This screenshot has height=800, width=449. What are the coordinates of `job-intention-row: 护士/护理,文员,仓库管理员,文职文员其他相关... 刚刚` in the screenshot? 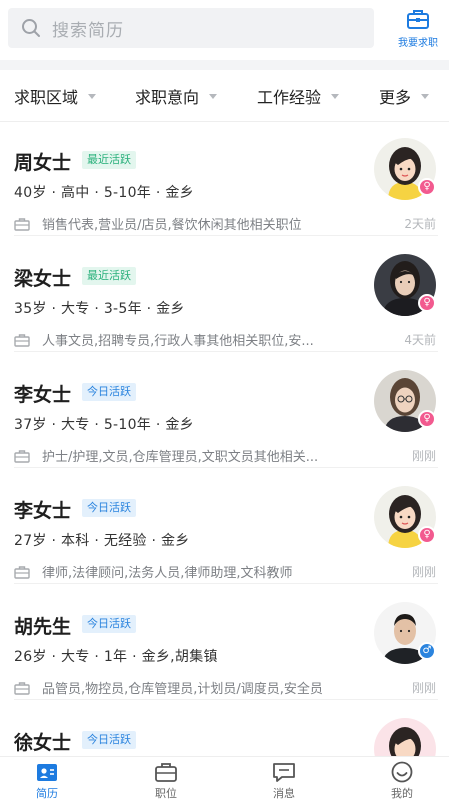 It's located at (226, 457).